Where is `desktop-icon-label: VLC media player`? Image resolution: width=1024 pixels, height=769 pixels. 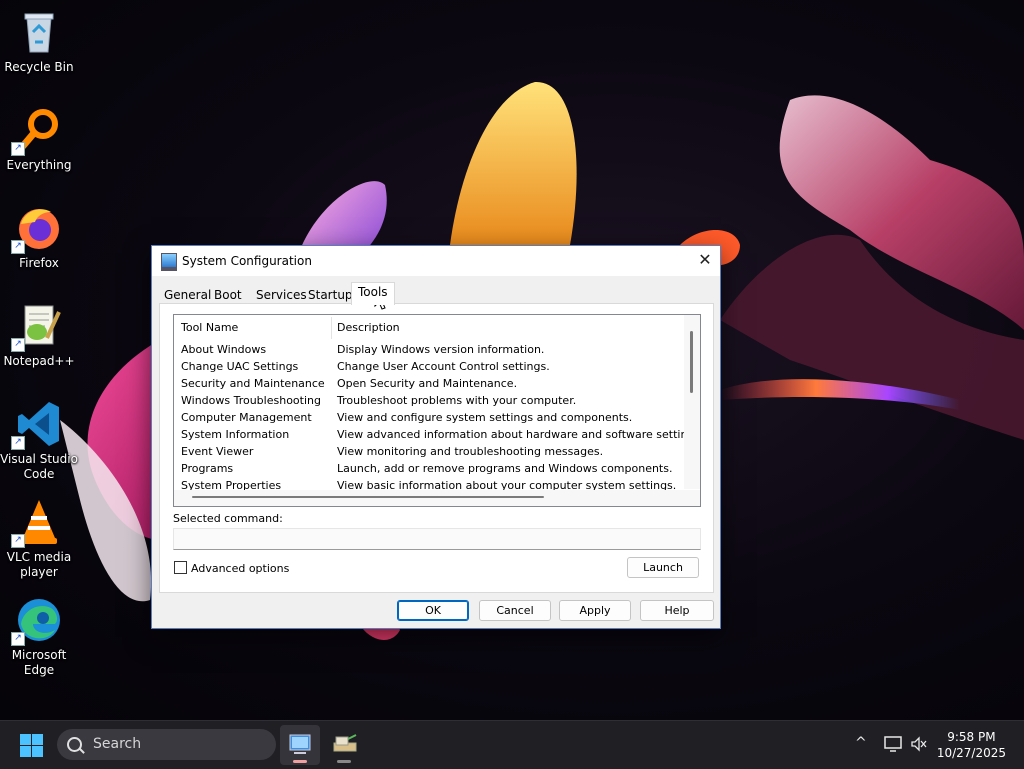 desktop-icon-label: VLC media player is located at coordinates (39, 564).